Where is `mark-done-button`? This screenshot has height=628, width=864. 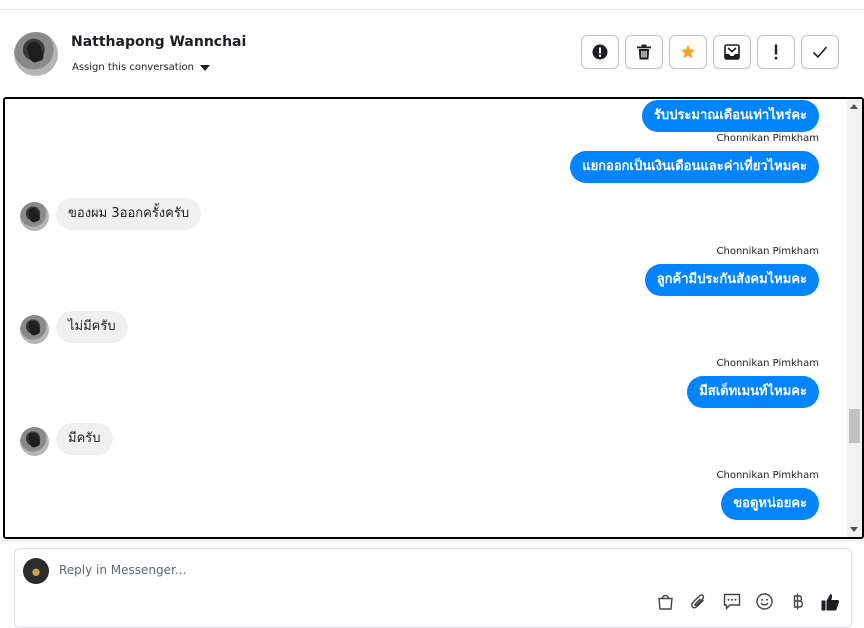 mark-done-button is located at coordinates (820, 52).